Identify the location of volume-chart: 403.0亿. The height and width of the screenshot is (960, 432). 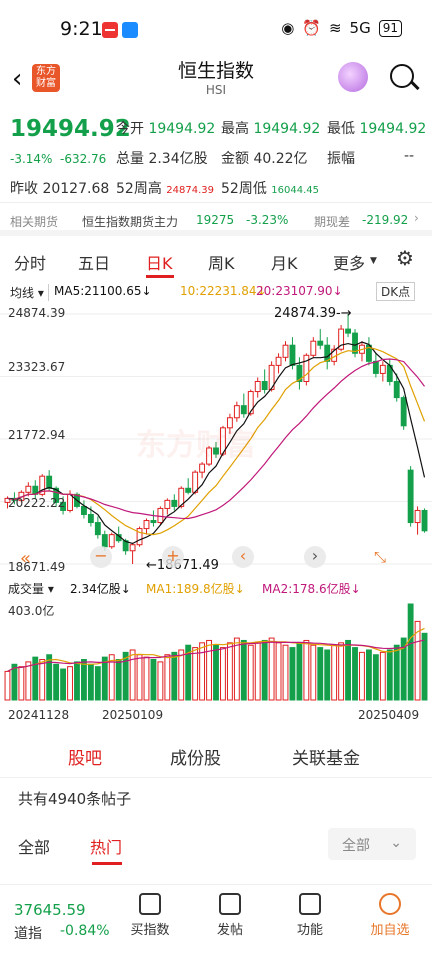
(216, 652).